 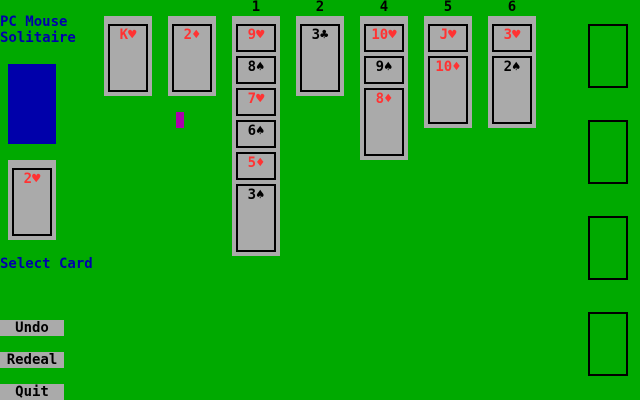 I want to click on tableau-card: 2♠, so click(x=512, y=90).